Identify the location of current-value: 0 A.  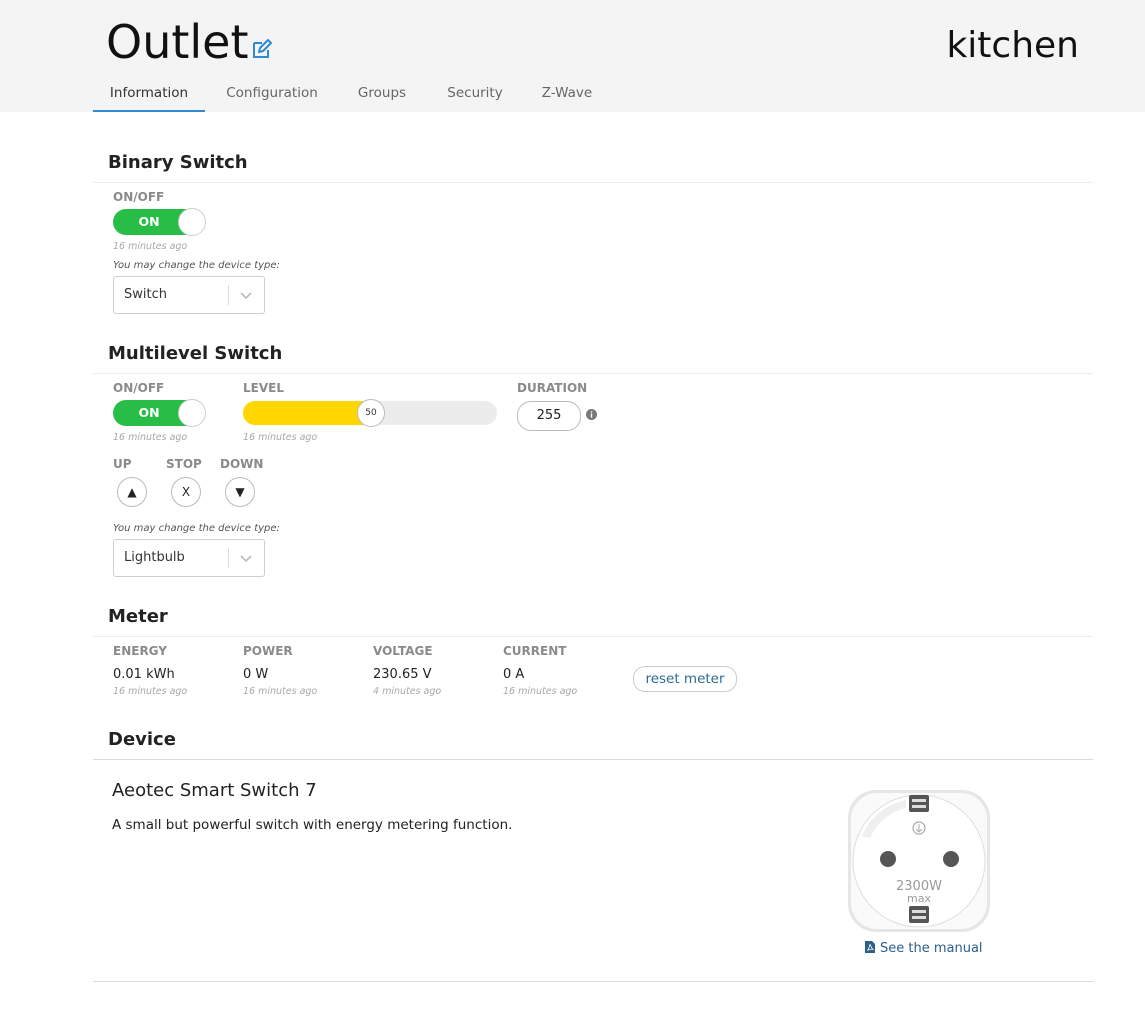
(514, 674).